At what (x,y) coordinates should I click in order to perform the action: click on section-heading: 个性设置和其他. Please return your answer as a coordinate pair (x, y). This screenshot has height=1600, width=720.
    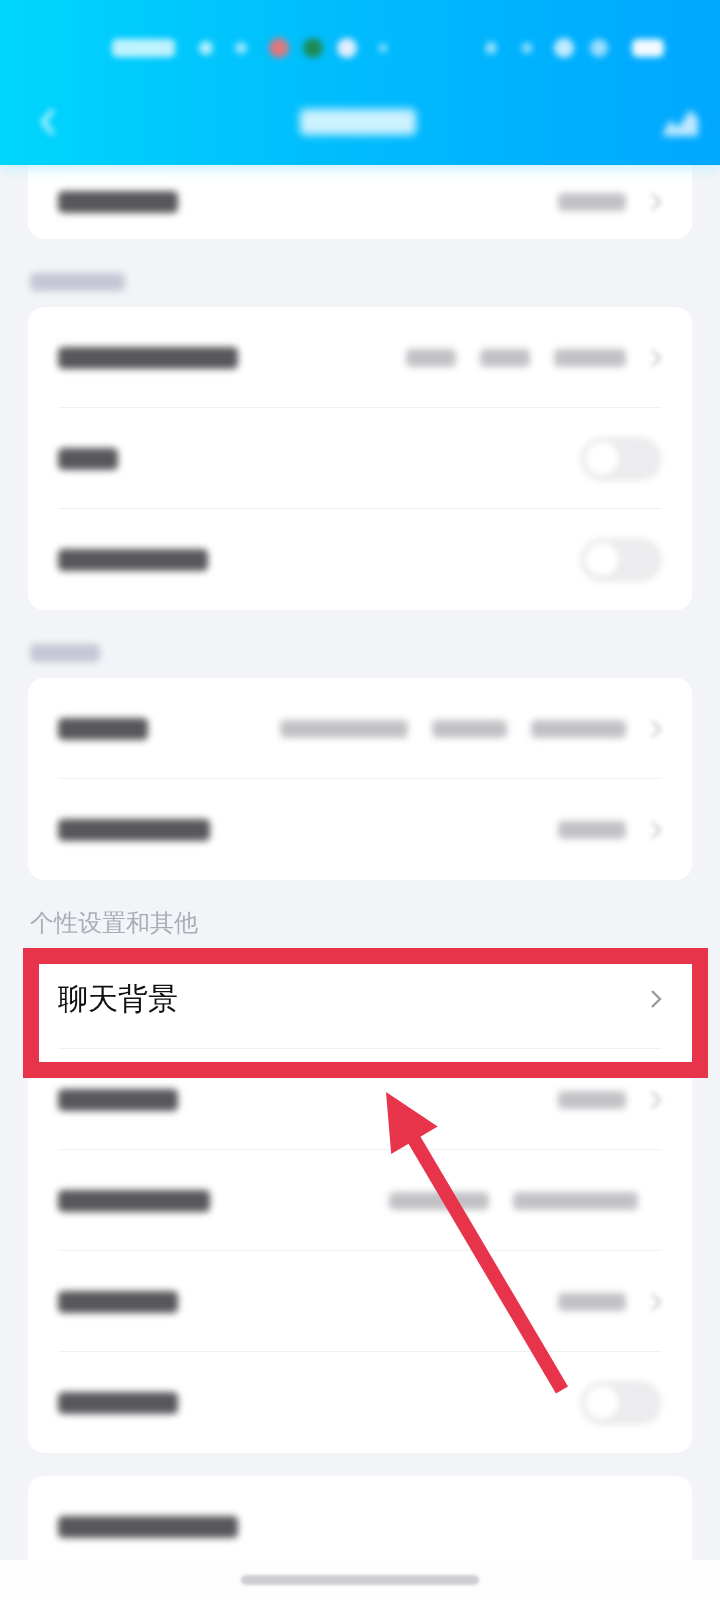
    Looking at the image, I should click on (114, 923).